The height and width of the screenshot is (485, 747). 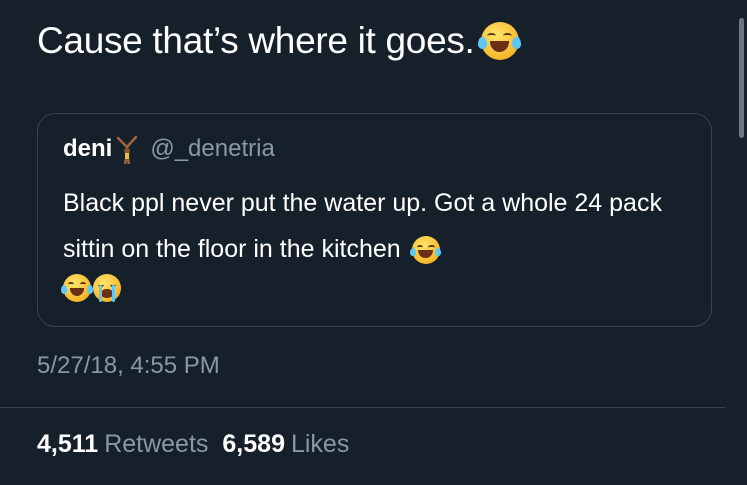 What do you see at coordinates (320, 444) in the screenshot?
I see `likes-label: Likes` at bounding box center [320, 444].